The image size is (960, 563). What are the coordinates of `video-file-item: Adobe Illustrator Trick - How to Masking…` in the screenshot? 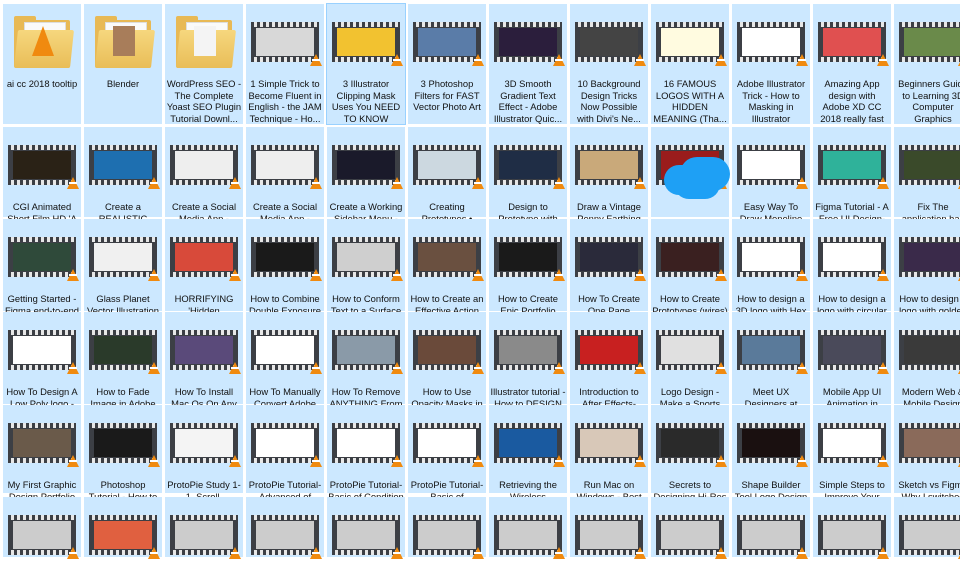 It's located at (771, 64).